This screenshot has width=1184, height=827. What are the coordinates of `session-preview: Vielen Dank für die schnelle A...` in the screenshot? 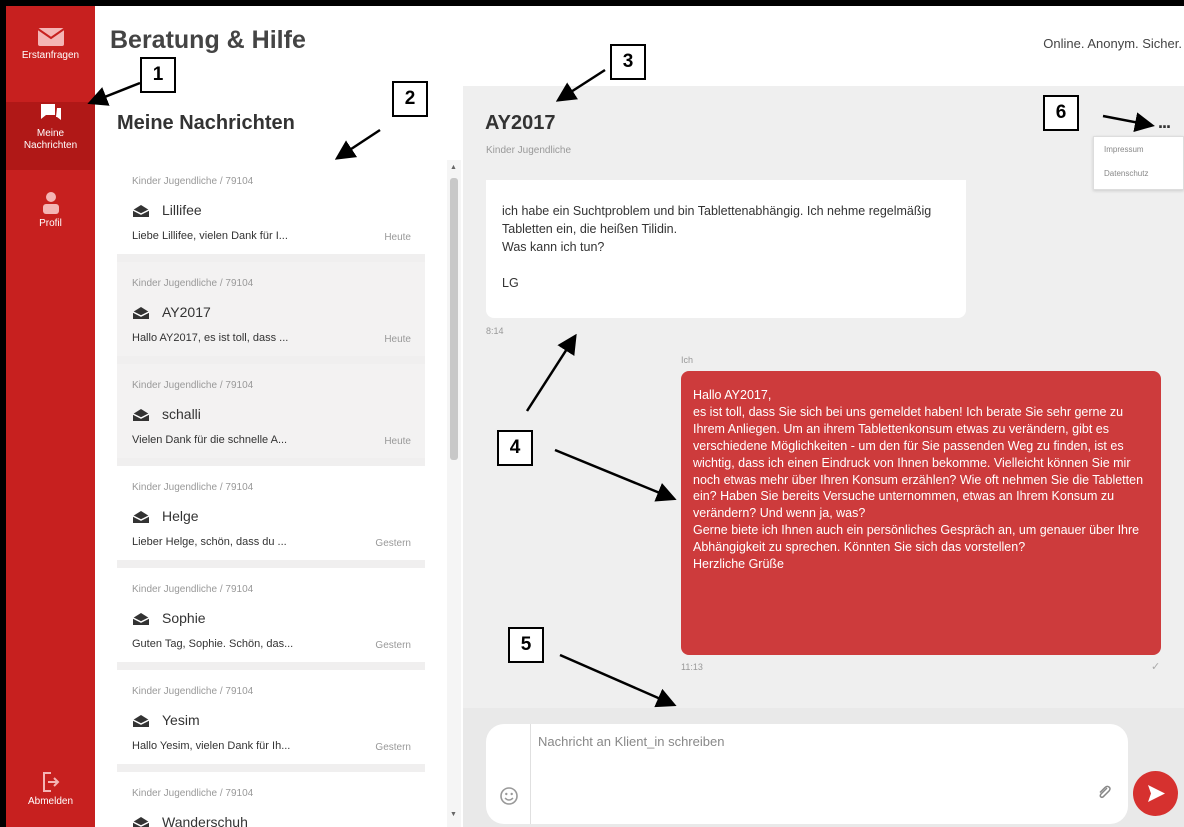 It's located at (210, 440).